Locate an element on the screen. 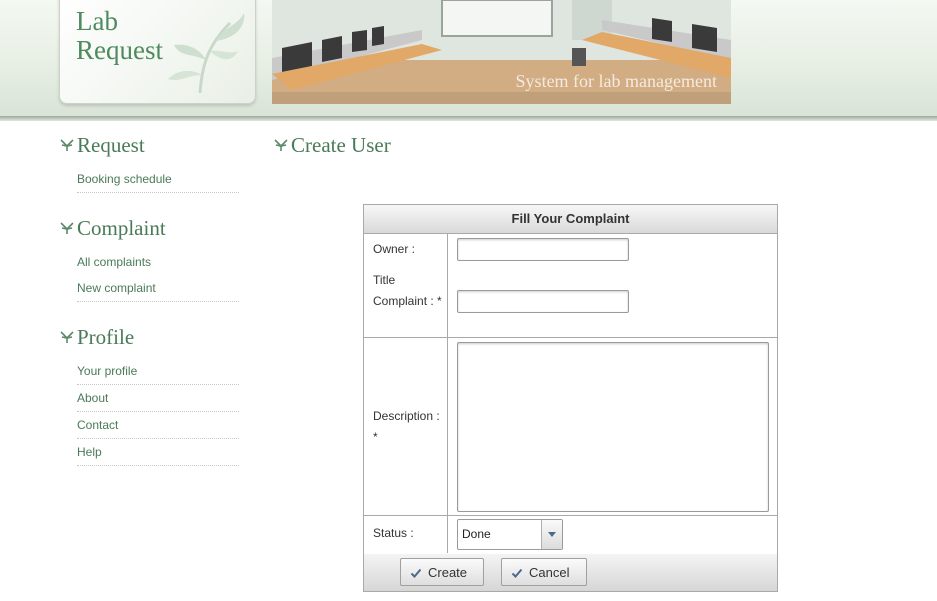 The height and width of the screenshot is (601, 937). sidebar-section-request: Request Booking schedule is located at coordinates (149, 161).